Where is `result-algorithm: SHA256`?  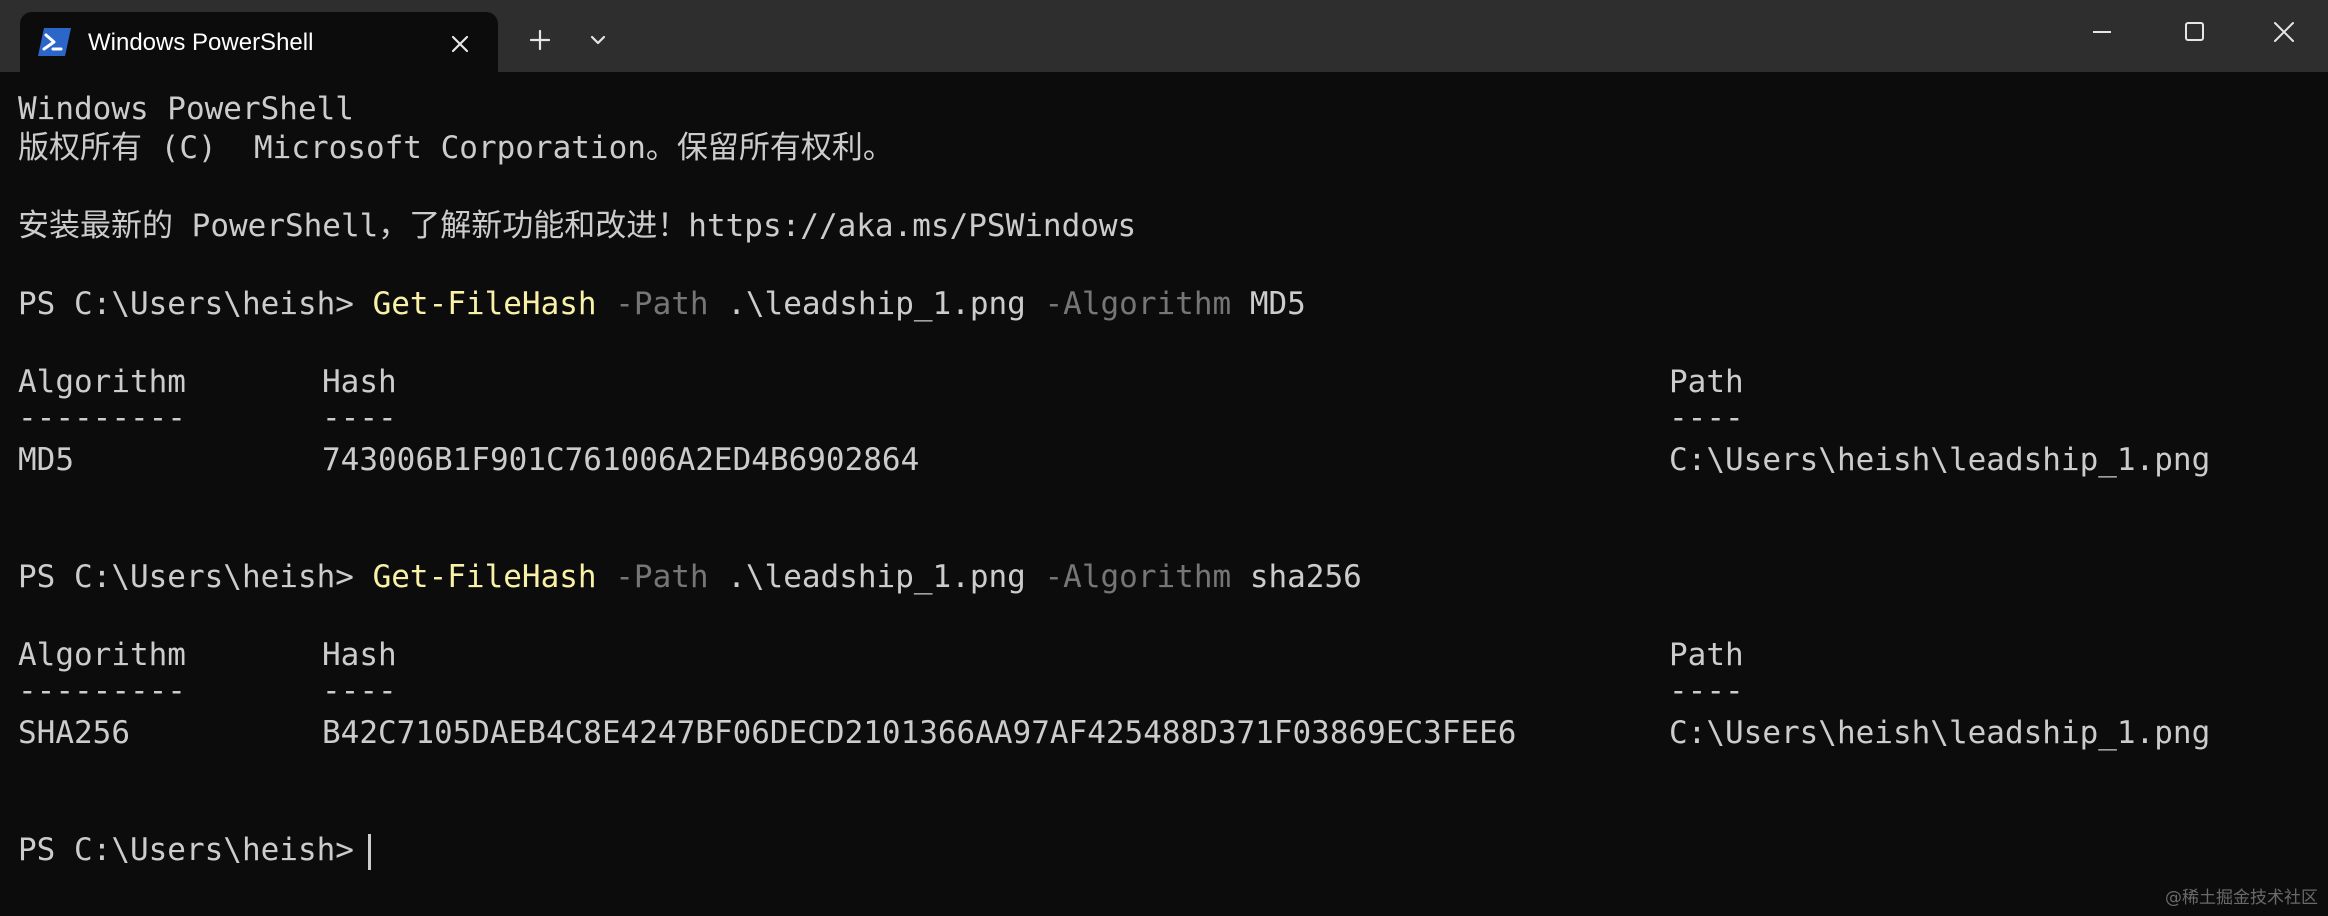 result-algorithm: SHA256 is located at coordinates (74, 733).